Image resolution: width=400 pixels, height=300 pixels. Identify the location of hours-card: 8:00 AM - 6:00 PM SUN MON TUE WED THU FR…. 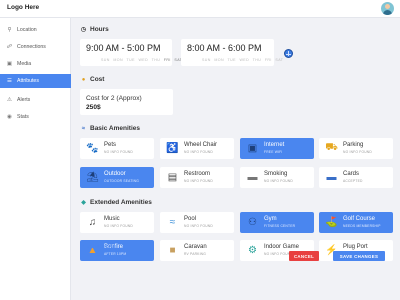
(232, 52).